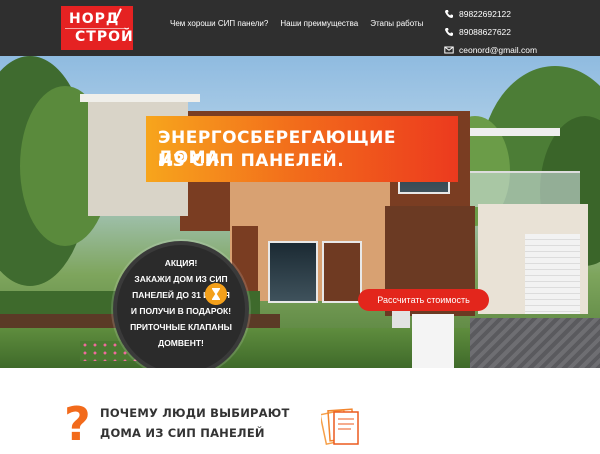  Describe the element at coordinates (181, 311) in the screenshot. I see `promo-line: И ПОЛУЧИ В ПОДАРОК!` at that location.